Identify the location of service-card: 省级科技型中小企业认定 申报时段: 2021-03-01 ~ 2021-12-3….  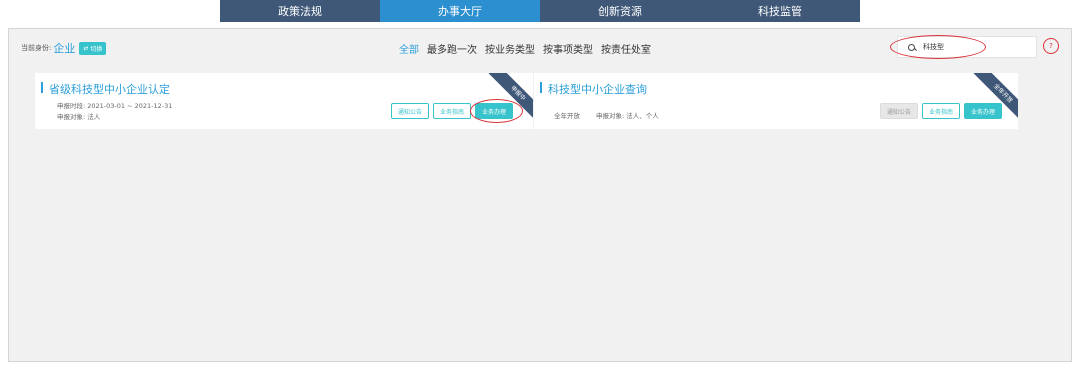
(284, 101).